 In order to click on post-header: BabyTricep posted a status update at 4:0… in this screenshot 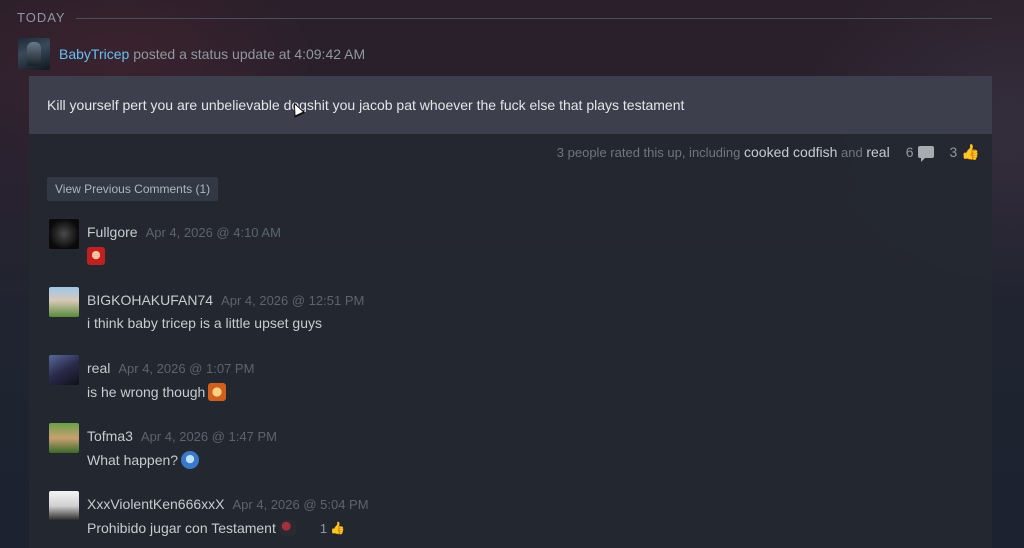, I will do `click(191, 54)`.